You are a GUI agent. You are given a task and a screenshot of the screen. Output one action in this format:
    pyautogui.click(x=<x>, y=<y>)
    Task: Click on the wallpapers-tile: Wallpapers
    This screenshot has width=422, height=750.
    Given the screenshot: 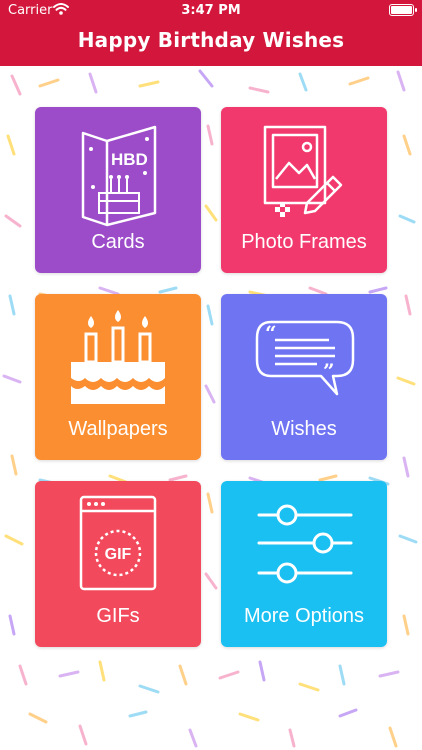 What is the action you would take?
    pyautogui.click(x=118, y=377)
    